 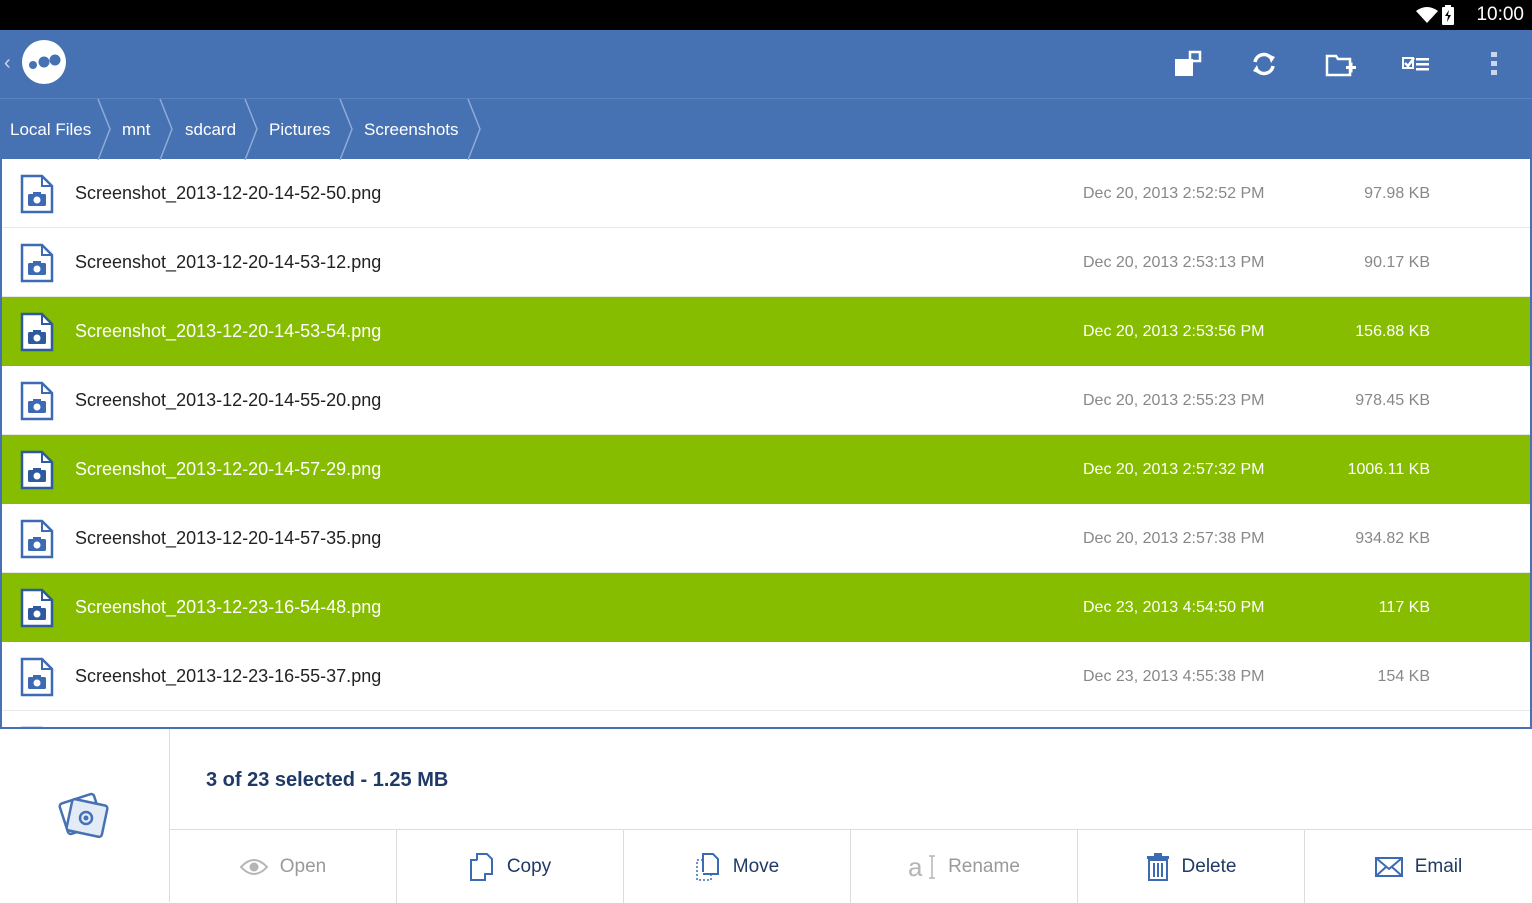 I want to click on multi-window-icon, so click(x=1188, y=63).